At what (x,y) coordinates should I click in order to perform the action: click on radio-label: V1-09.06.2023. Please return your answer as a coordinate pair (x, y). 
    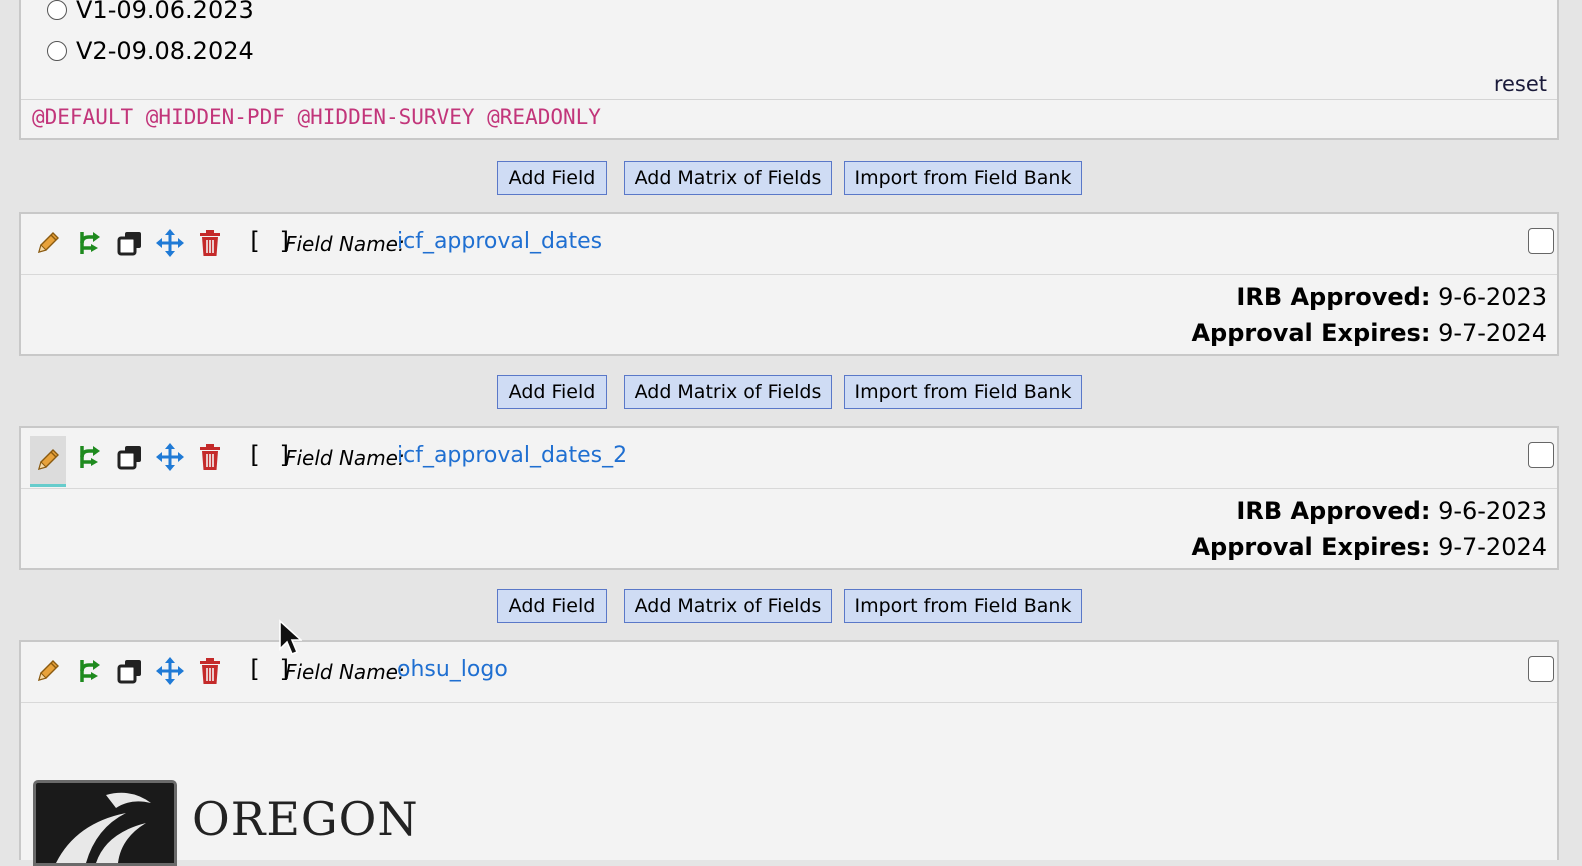
    Looking at the image, I should click on (165, 12).